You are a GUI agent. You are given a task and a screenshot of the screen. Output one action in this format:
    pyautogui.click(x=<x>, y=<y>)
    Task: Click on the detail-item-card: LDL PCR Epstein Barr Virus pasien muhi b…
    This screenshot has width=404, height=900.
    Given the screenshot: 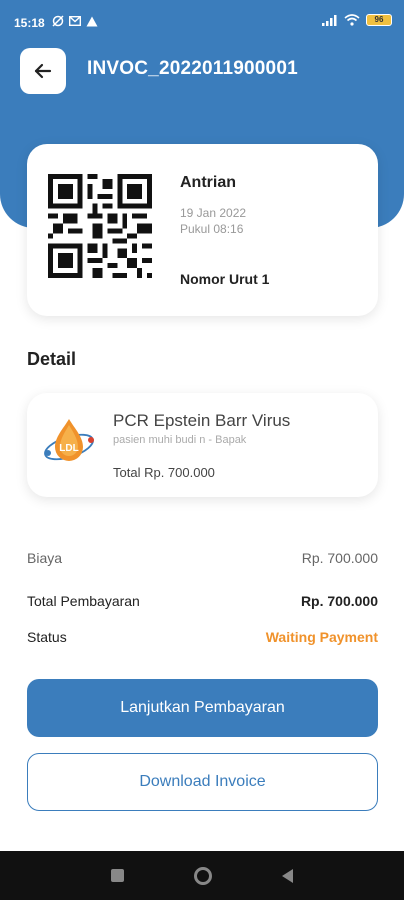 What is the action you would take?
    pyautogui.click(x=202, y=445)
    